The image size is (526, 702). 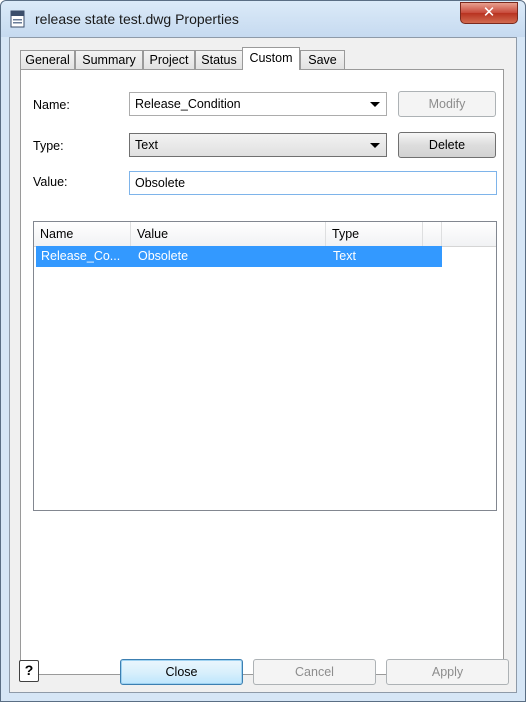 I want to click on value-input-text: Obsolete, so click(x=160, y=183).